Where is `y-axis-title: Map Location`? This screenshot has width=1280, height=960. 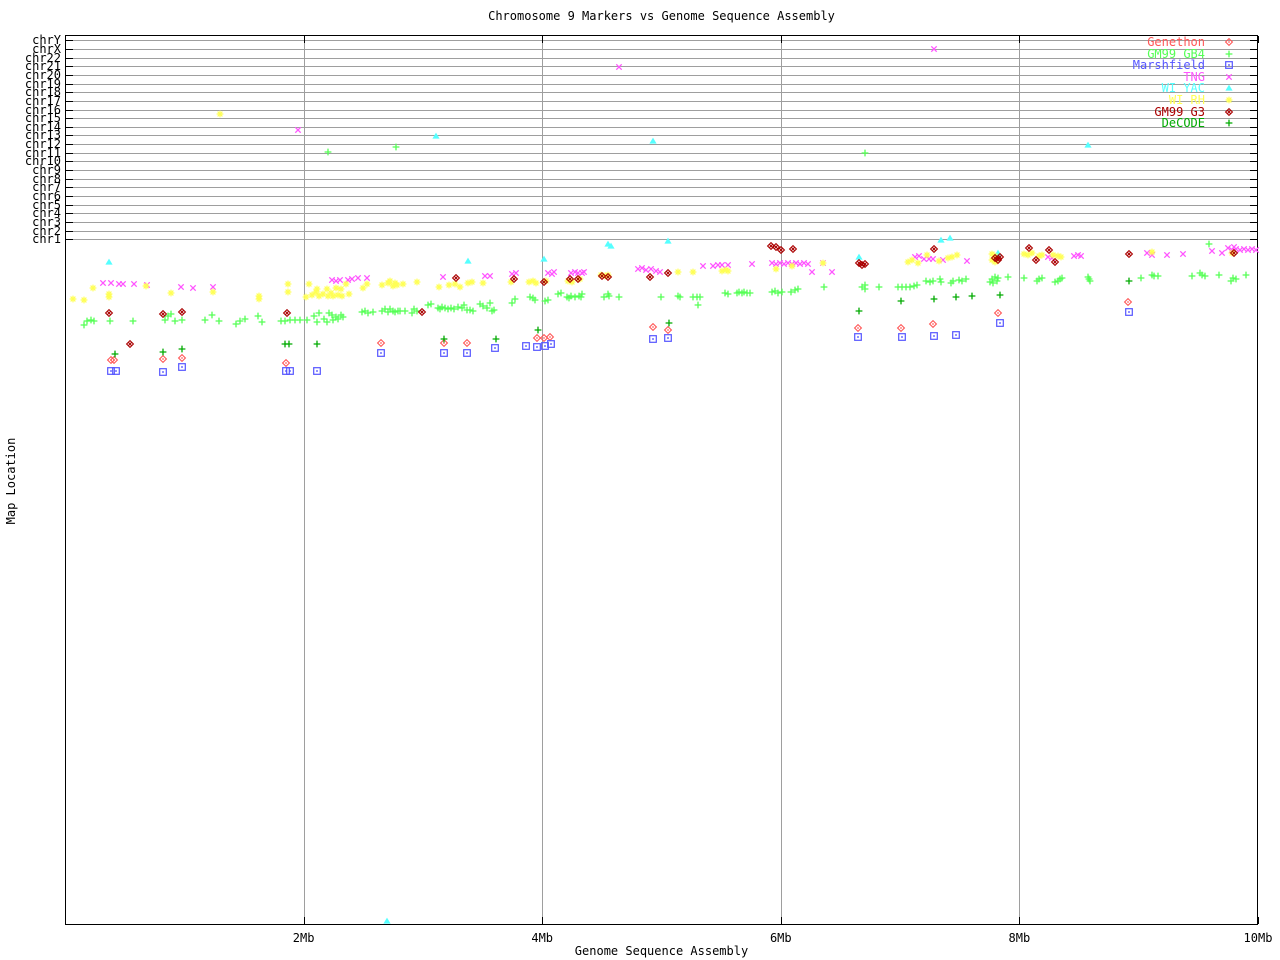
y-axis-title: Map Location is located at coordinates (11, 481).